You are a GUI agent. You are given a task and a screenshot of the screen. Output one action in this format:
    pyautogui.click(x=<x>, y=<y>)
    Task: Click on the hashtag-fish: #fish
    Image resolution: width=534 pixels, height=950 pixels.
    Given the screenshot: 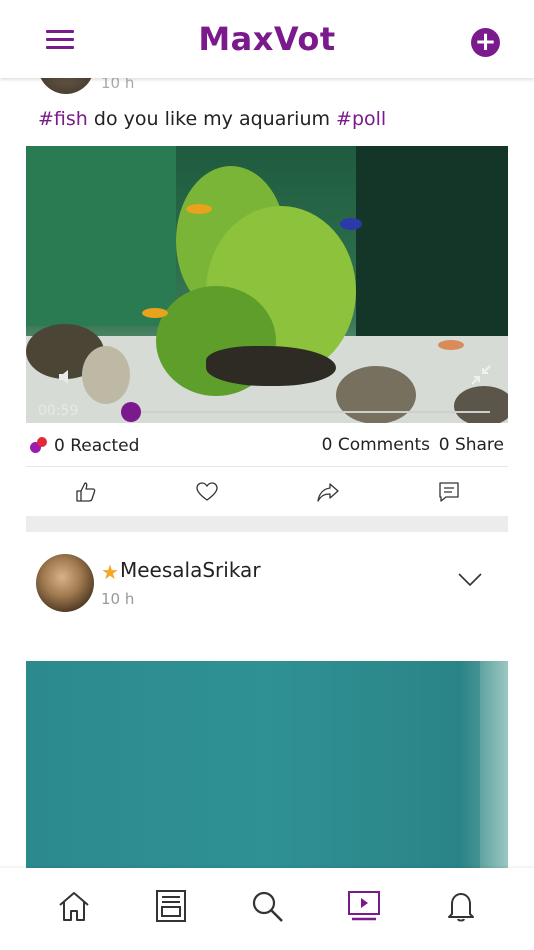 What is the action you would take?
    pyautogui.click(x=63, y=119)
    